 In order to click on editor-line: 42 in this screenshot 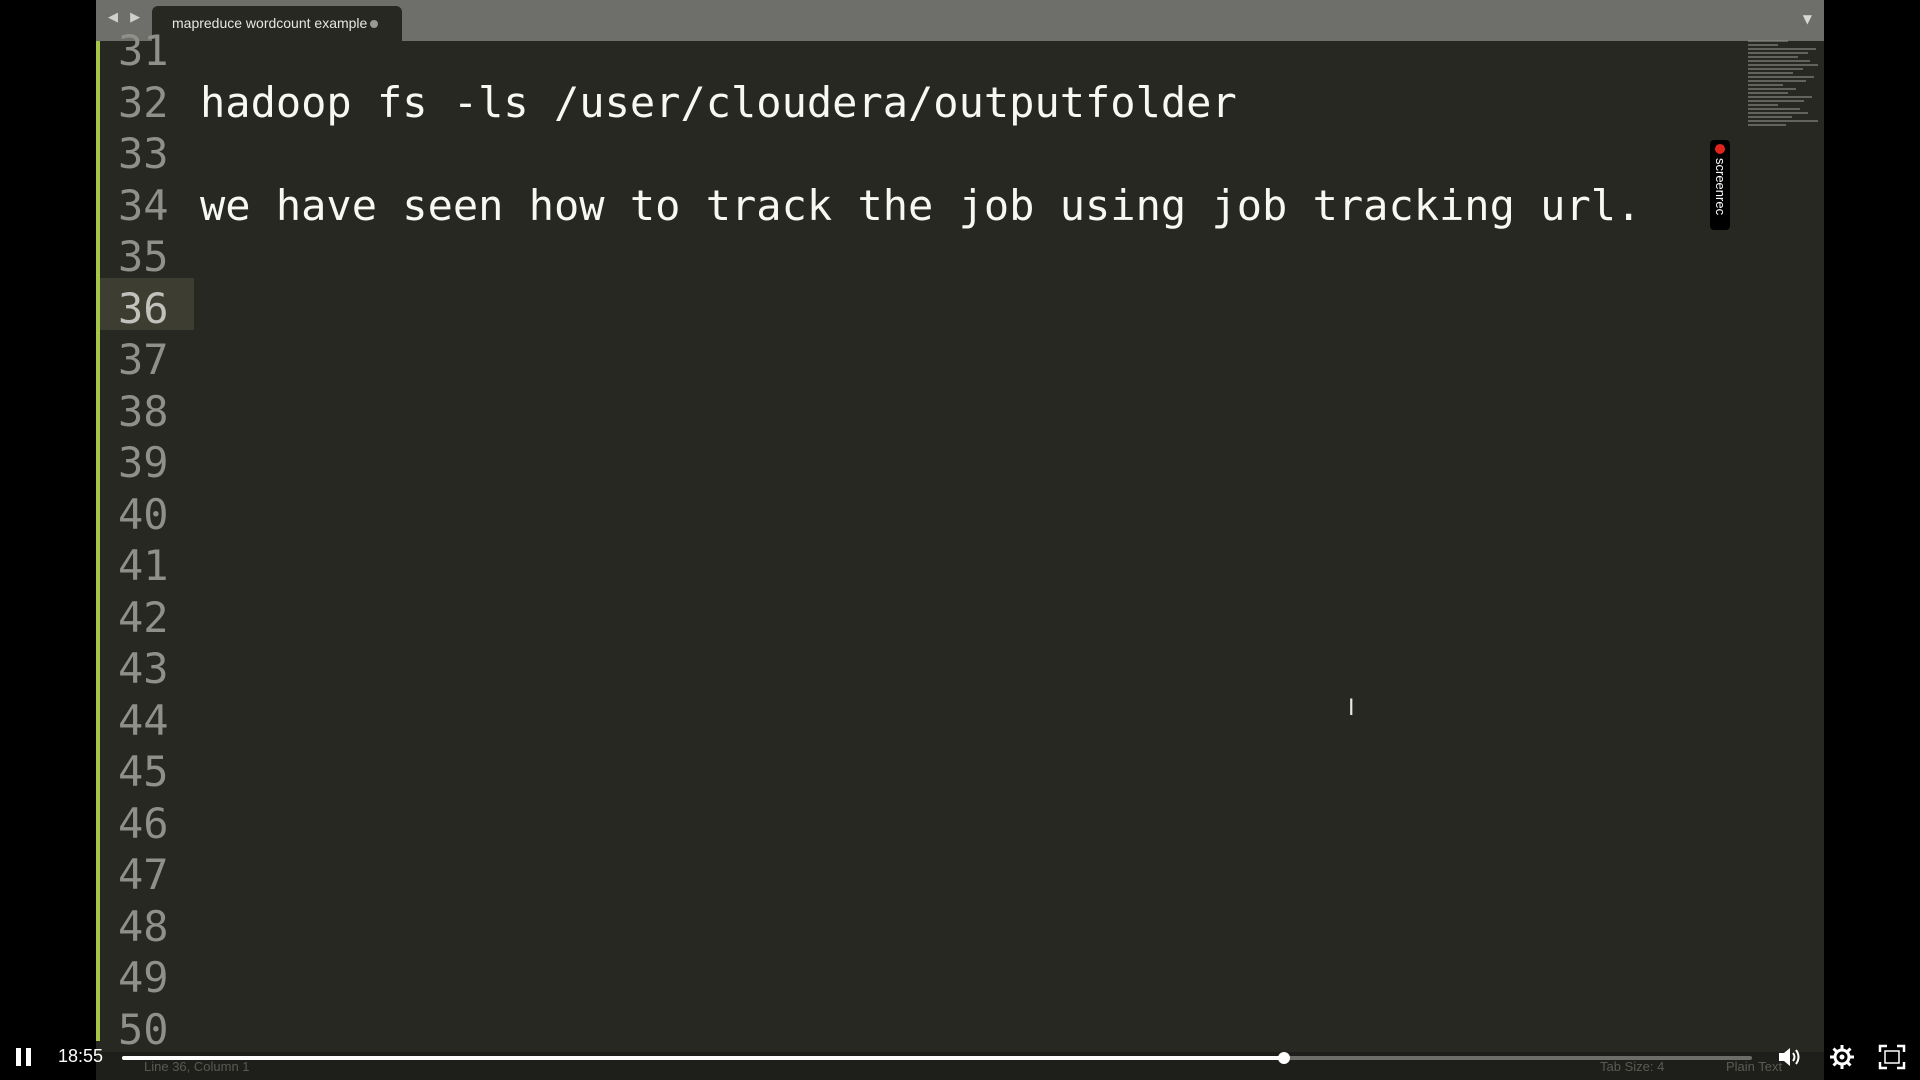, I will do `click(916, 618)`.